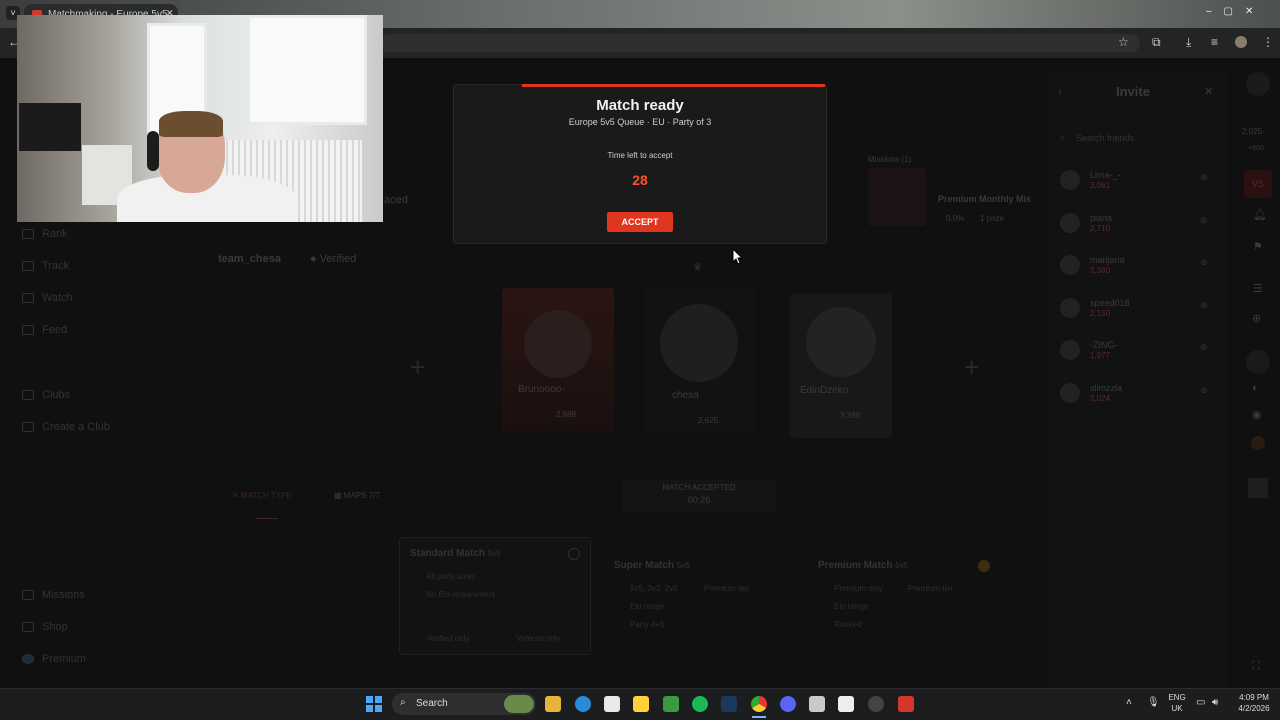 Image resolution: width=1280 pixels, height=720 pixels. I want to click on sidebar-item-shop: Shop, so click(45, 627).